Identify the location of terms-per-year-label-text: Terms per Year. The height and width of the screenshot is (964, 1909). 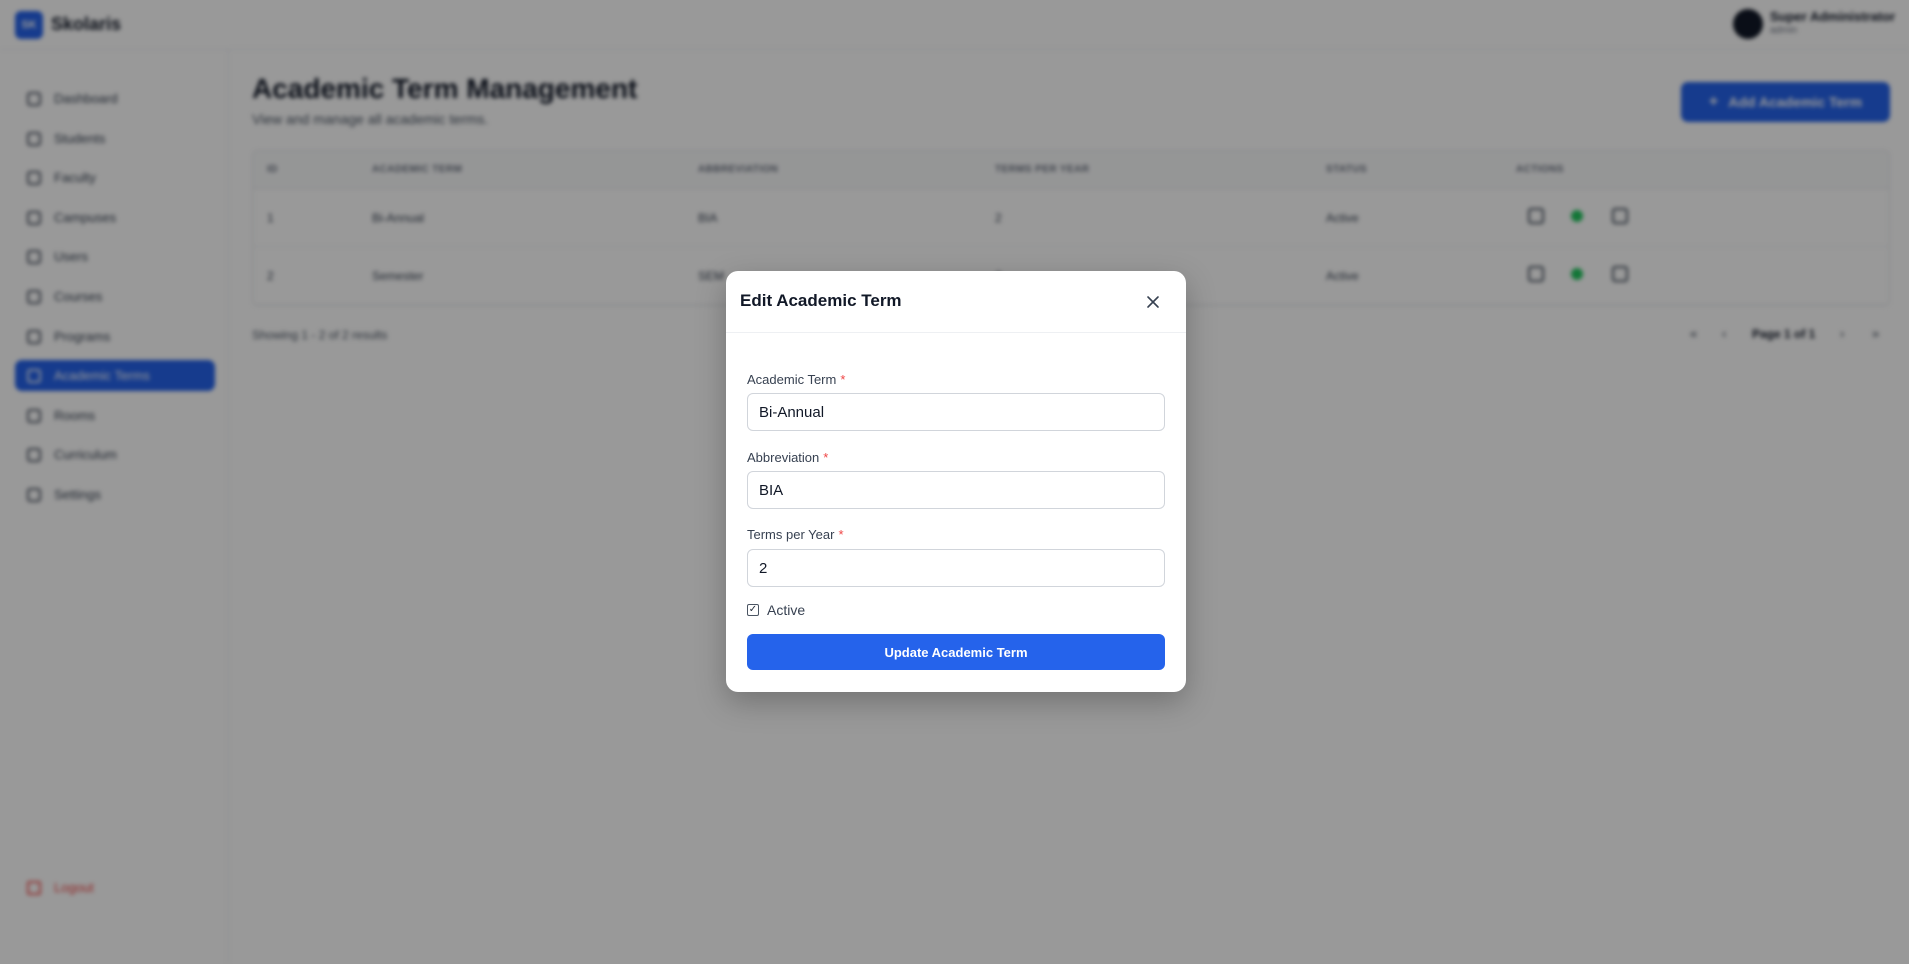
(791, 534).